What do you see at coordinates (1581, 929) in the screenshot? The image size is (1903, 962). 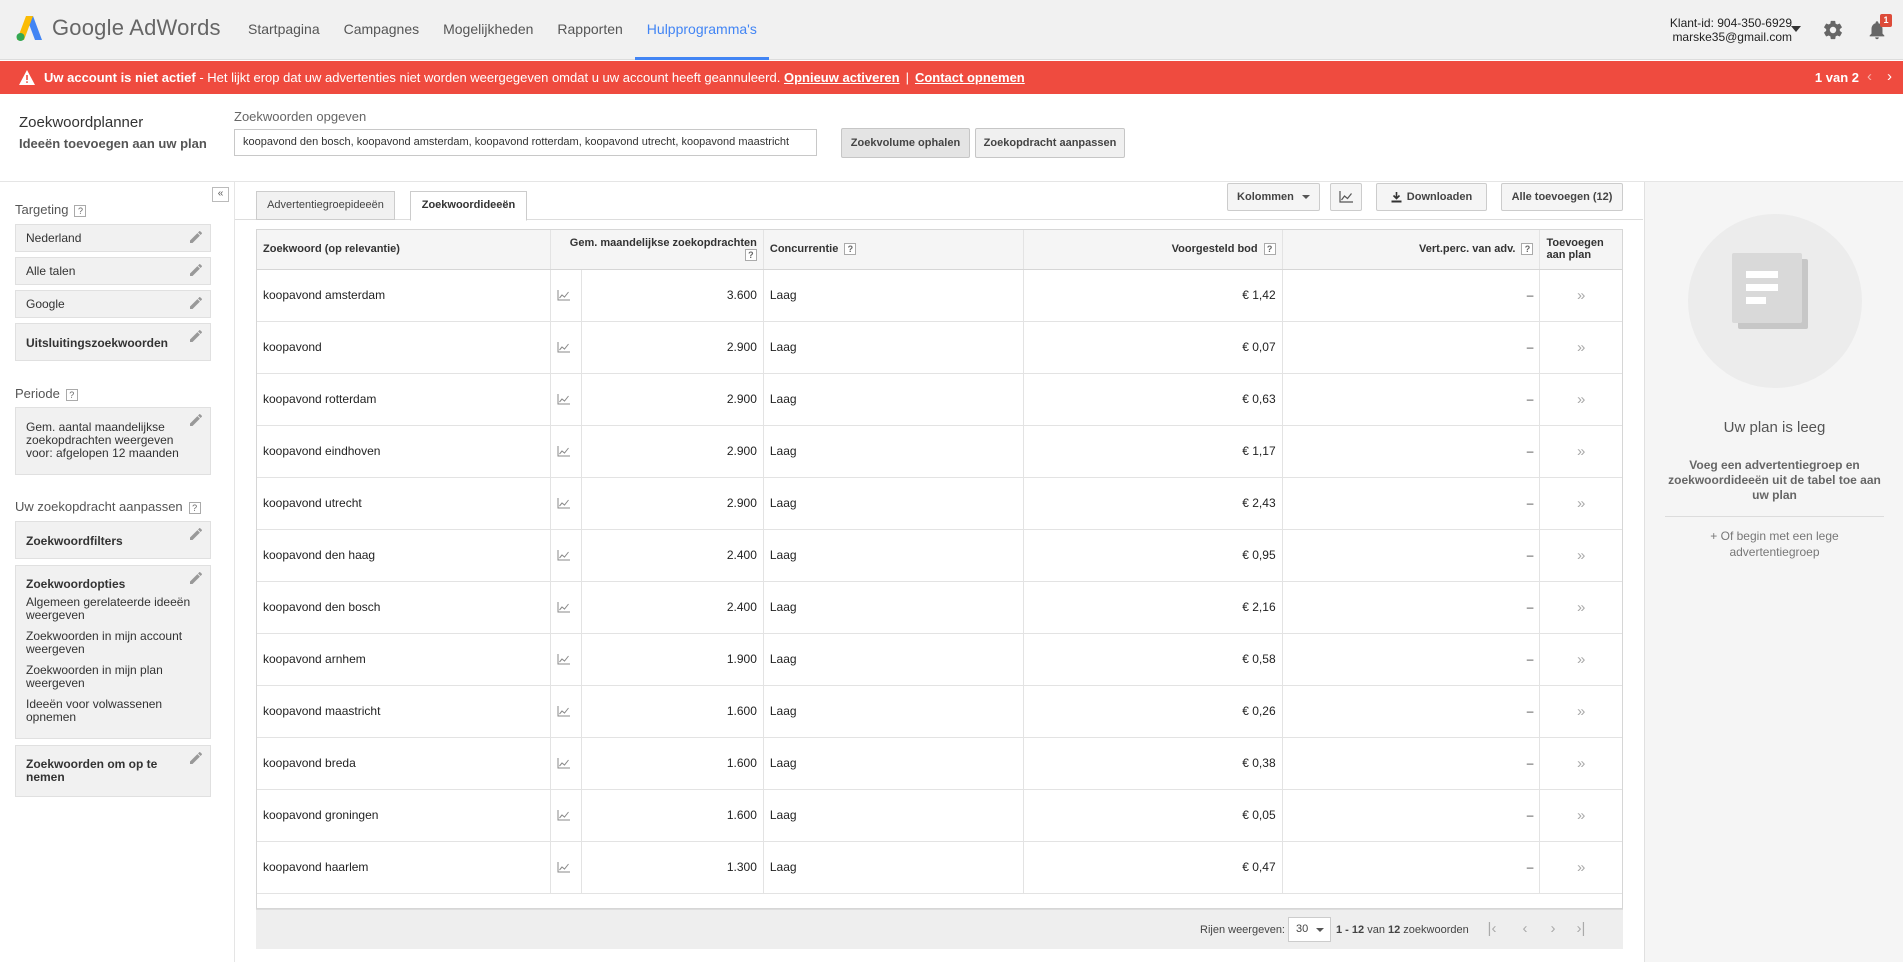 I see `last-page-icon: ›|` at bounding box center [1581, 929].